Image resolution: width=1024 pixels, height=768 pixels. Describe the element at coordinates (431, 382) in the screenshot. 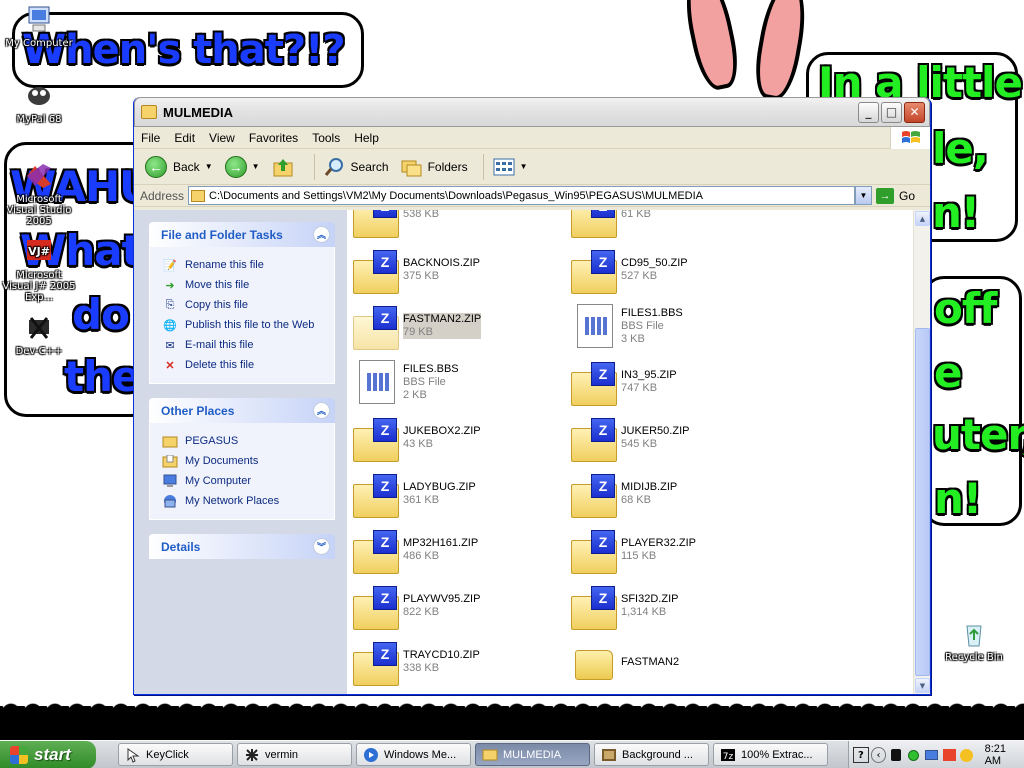

I see `file-text: FILES.BBS BBS File 2 KB` at that location.